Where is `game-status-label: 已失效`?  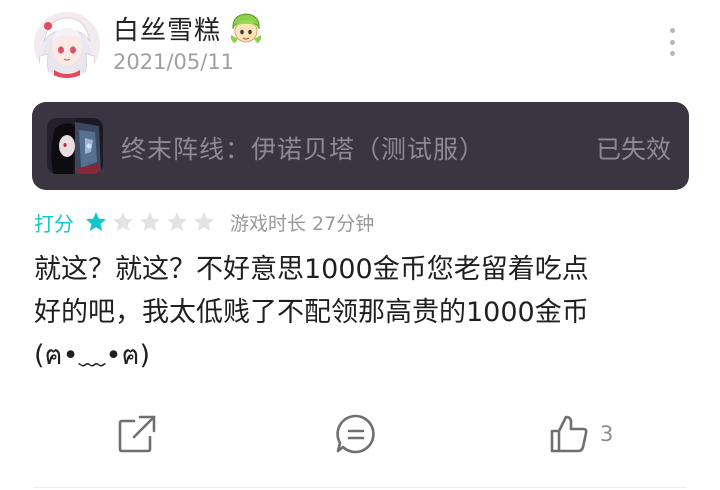
game-status-label: 已失效 is located at coordinates (633, 149).